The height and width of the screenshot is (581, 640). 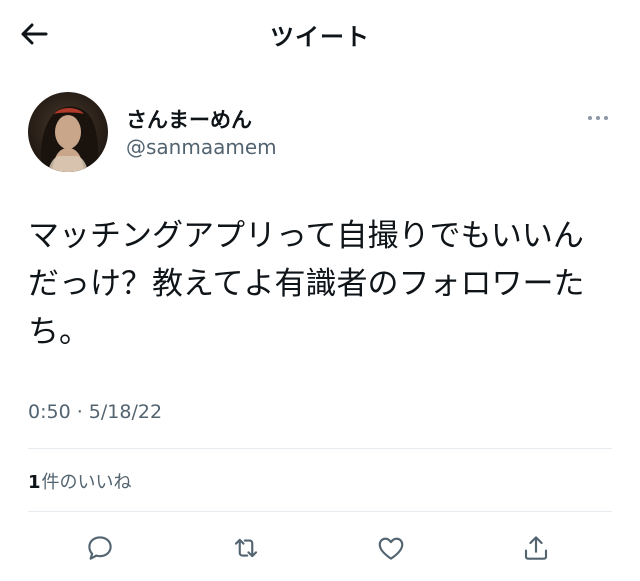 I want to click on reply-button, so click(x=100, y=548).